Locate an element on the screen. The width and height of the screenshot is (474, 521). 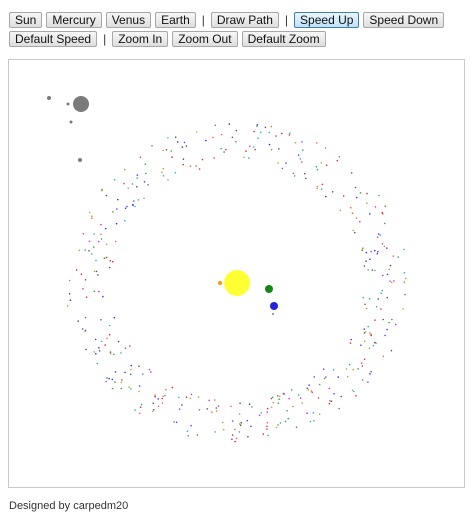
speed-down-button: Speed Down is located at coordinates (404, 20).